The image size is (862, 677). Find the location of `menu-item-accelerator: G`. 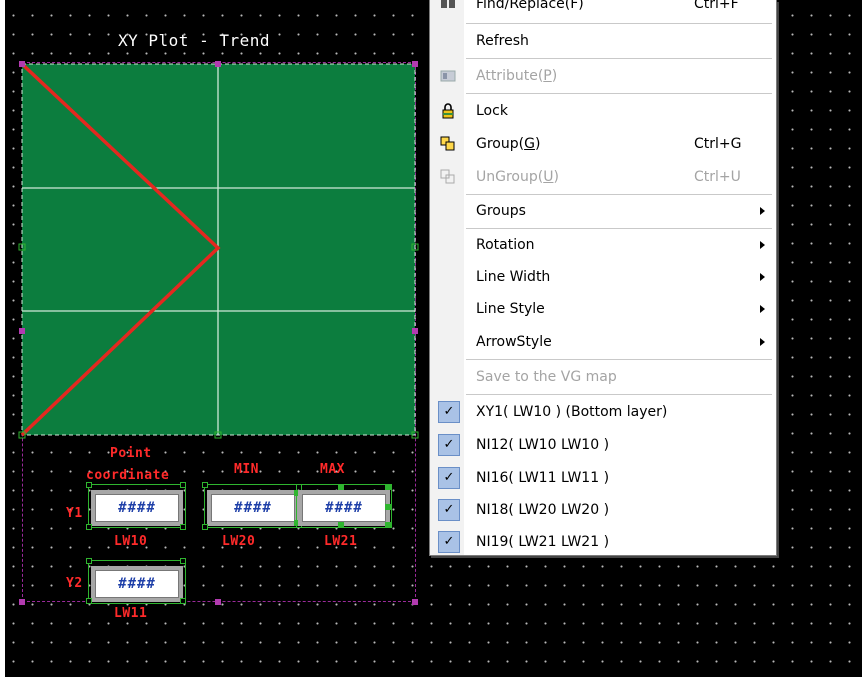

menu-item-accelerator: G is located at coordinates (529, 143).